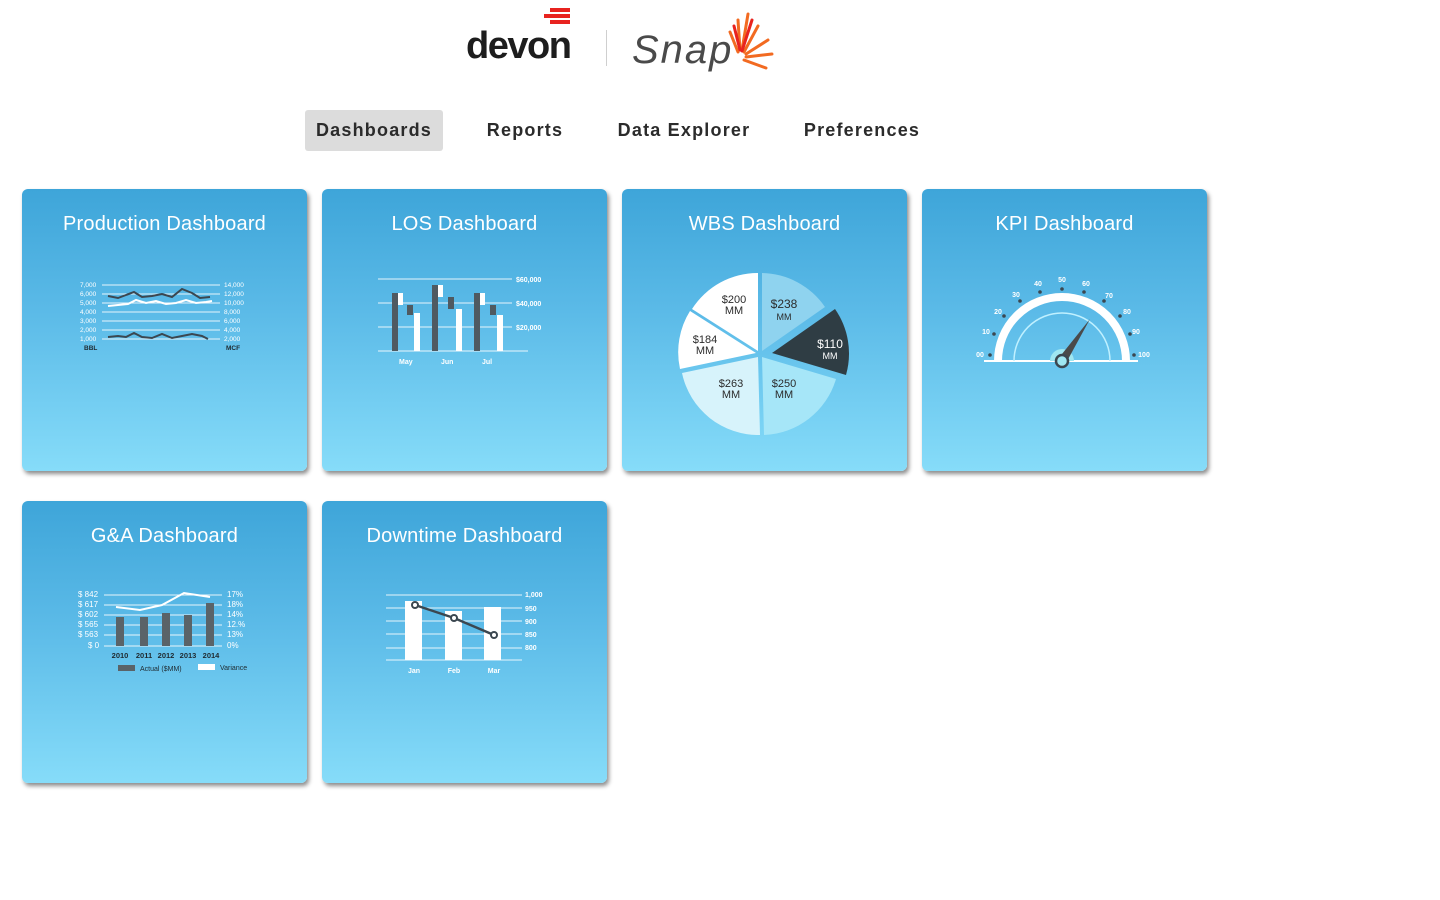 This screenshot has width=1440, height=900. Describe the element at coordinates (528, 280) in the screenshot. I see `right-axis-label: $60,000` at that location.